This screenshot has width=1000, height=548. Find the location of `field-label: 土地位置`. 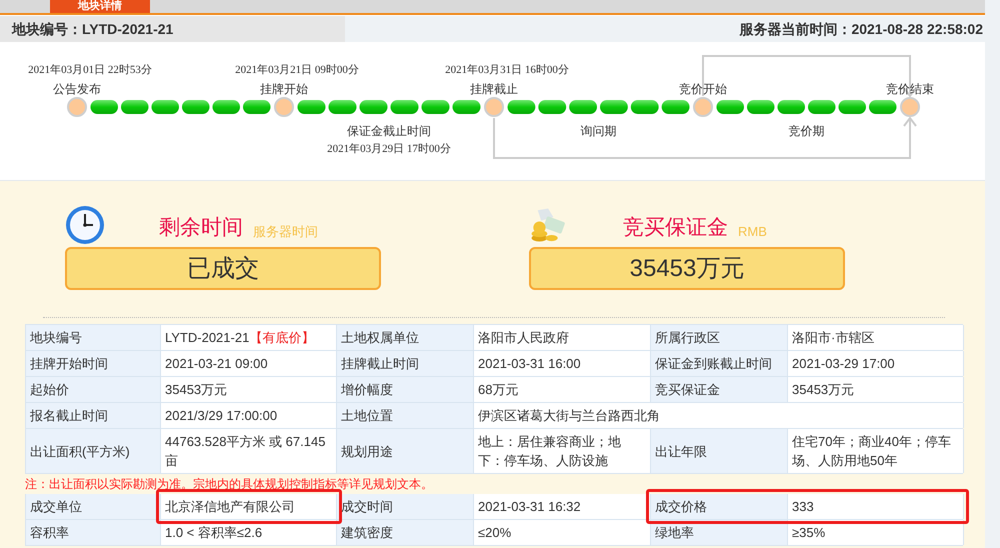

field-label: 土地位置 is located at coordinates (405, 415).